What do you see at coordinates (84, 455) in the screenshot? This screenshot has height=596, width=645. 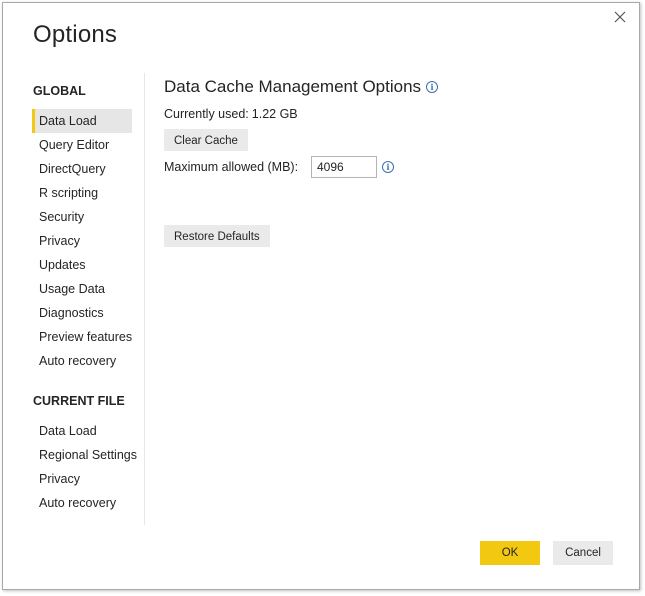 I see `sidebar-item-regional-settings: Regional Settings` at bounding box center [84, 455].